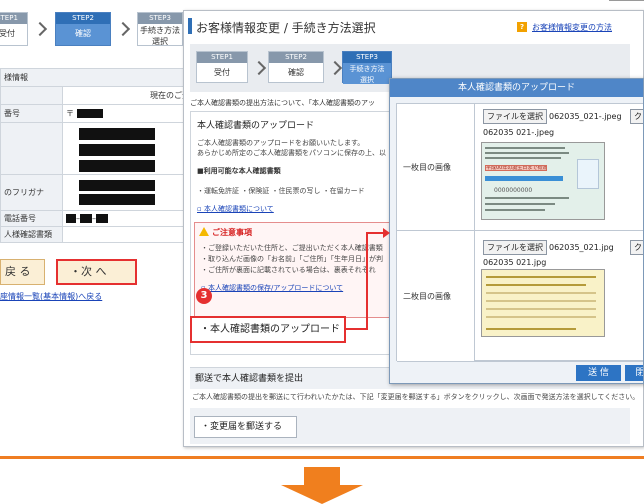 The height and width of the screenshot is (504, 644). Describe the element at coordinates (572, 27) in the screenshot. I see `help-link: お客様情報変更の方法` at that location.